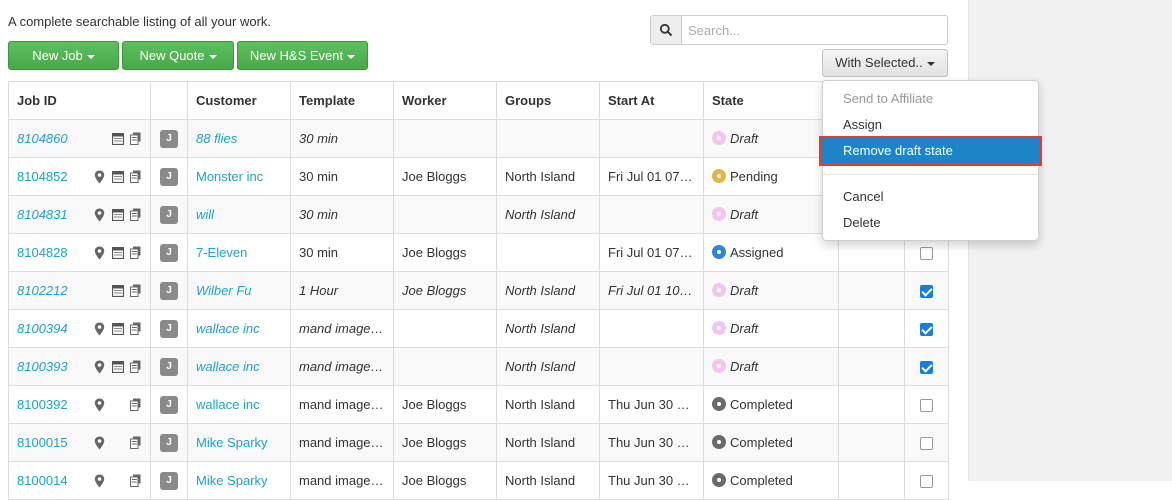 This screenshot has height=500, width=1172. What do you see at coordinates (666, 30) in the screenshot?
I see `search-icon` at bounding box center [666, 30].